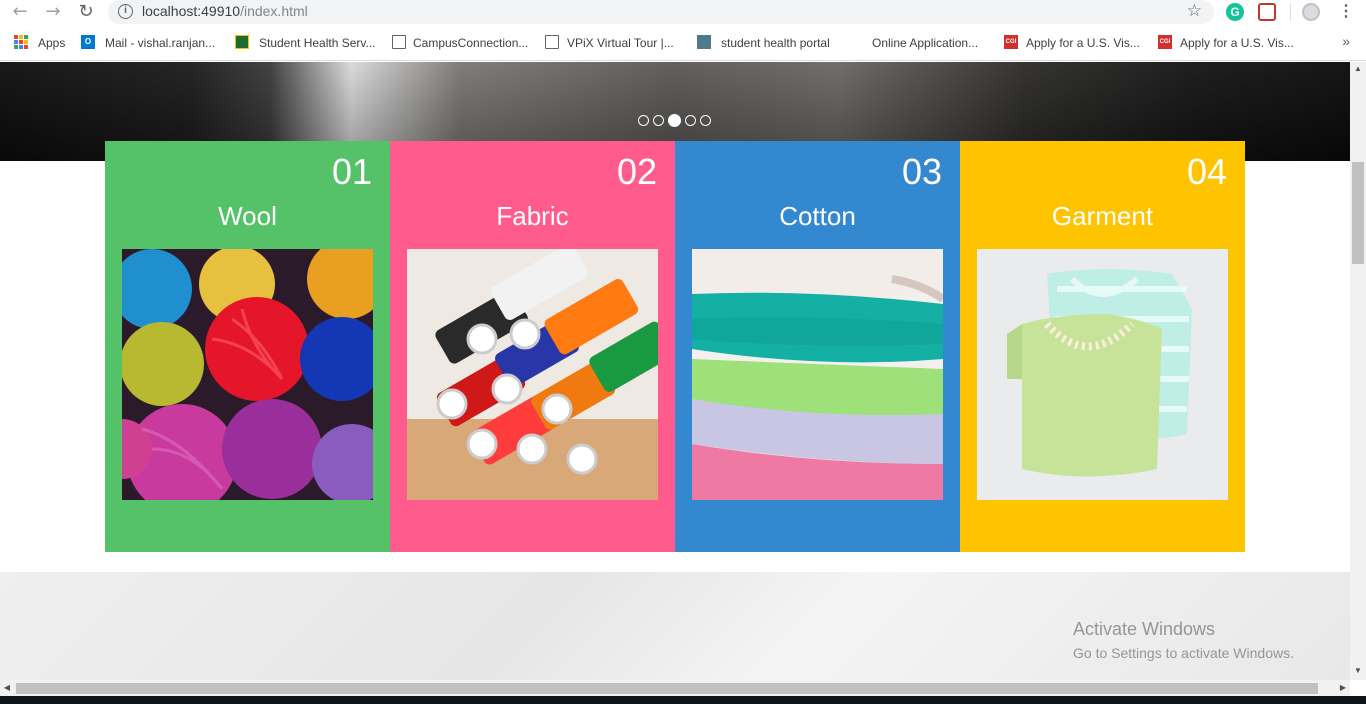 The image size is (1366, 704). I want to click on info-icon: i, so click(125, 11).